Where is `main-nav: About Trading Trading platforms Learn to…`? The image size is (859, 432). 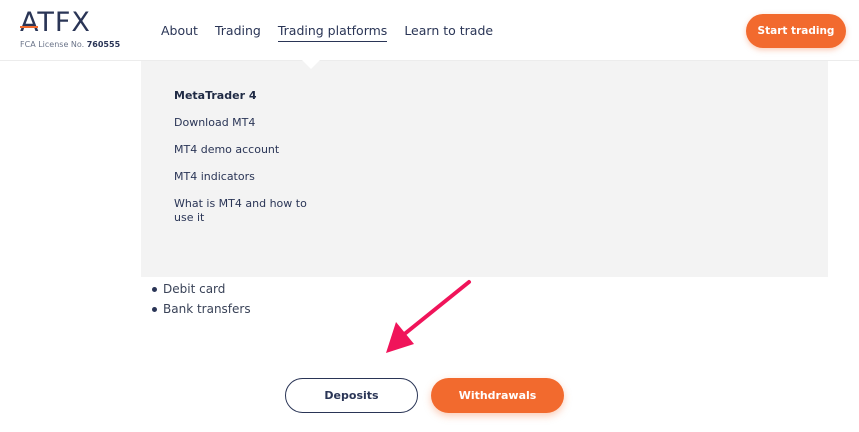
main-nav: About Trading Trading platforms Learn to… is located at coordinates (327, 32).